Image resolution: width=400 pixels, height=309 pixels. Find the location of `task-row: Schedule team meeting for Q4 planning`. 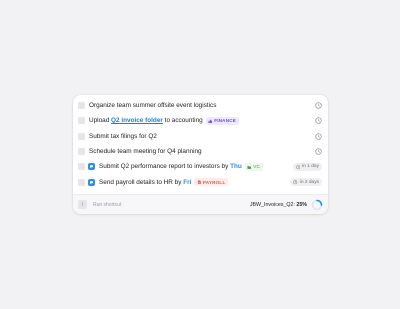

task-row: Schedule team meeting for Q4 planning is located at coordinates (200, 151).